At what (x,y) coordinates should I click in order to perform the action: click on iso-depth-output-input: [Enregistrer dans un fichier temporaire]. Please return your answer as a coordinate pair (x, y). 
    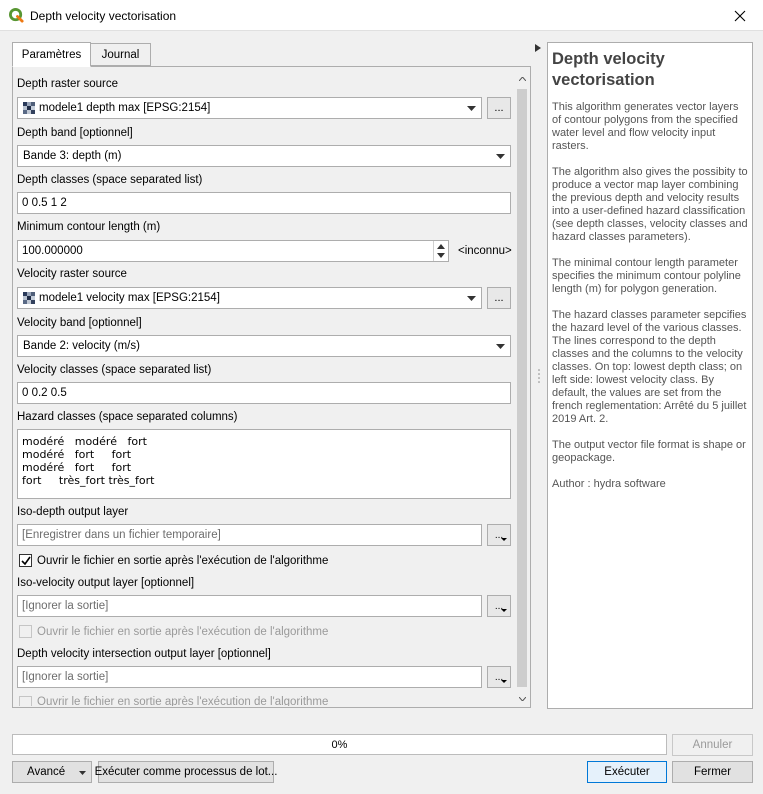
    Looking at the image, I should click on (249, 535).